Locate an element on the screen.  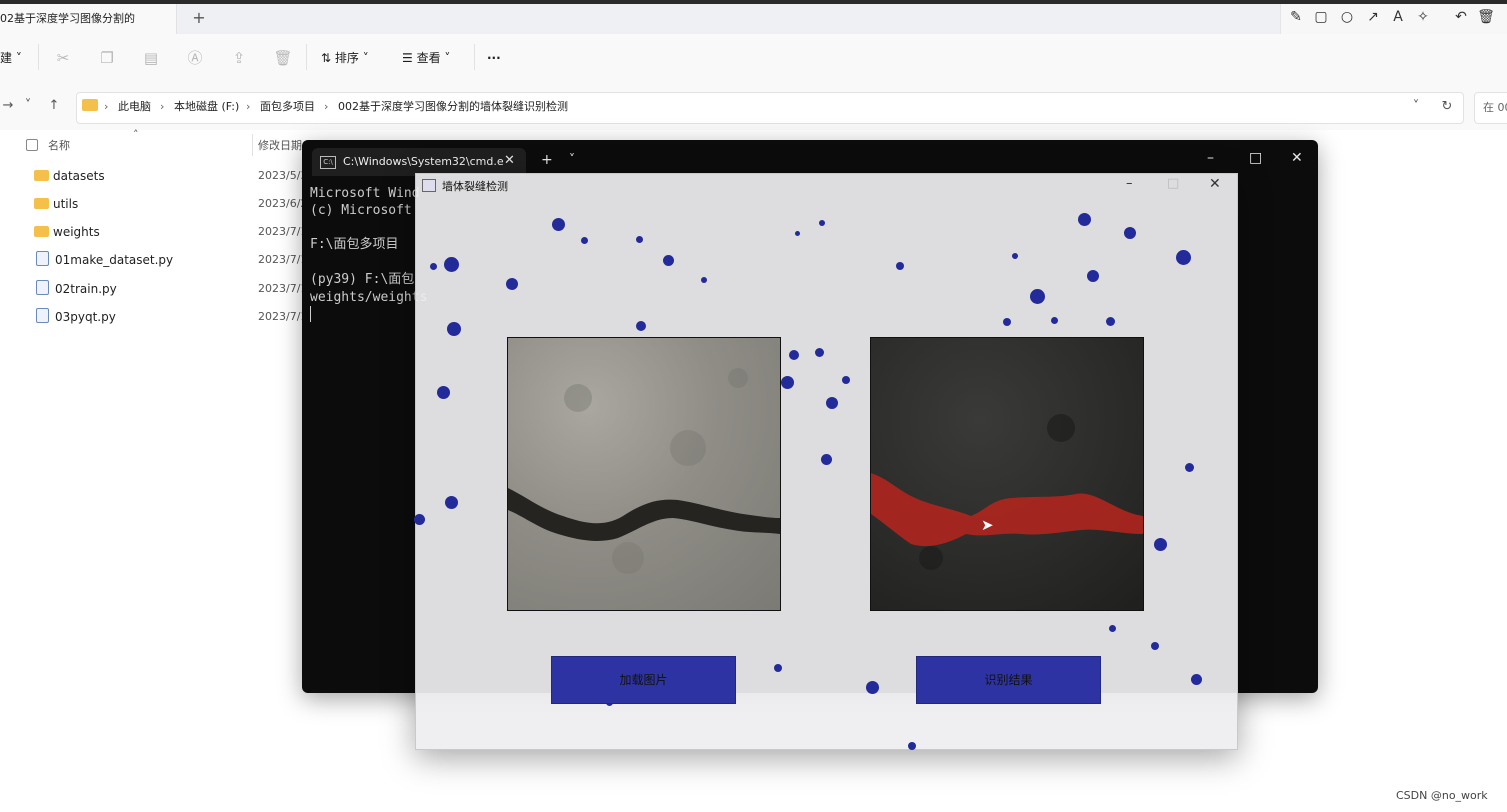
file-row: 03pyqt.py is located at coordinates (75, 317).